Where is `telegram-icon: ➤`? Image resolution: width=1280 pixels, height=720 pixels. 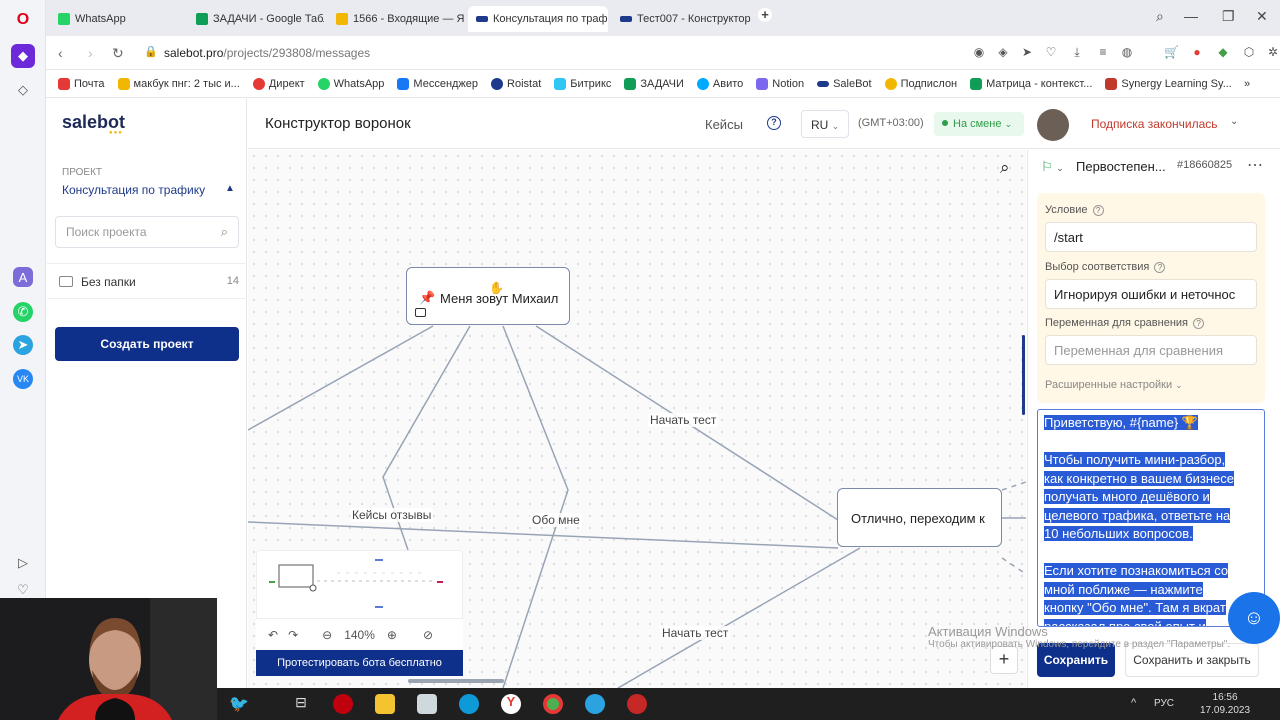 telegram-icon: ➤ is located at coordinates (23, 345).